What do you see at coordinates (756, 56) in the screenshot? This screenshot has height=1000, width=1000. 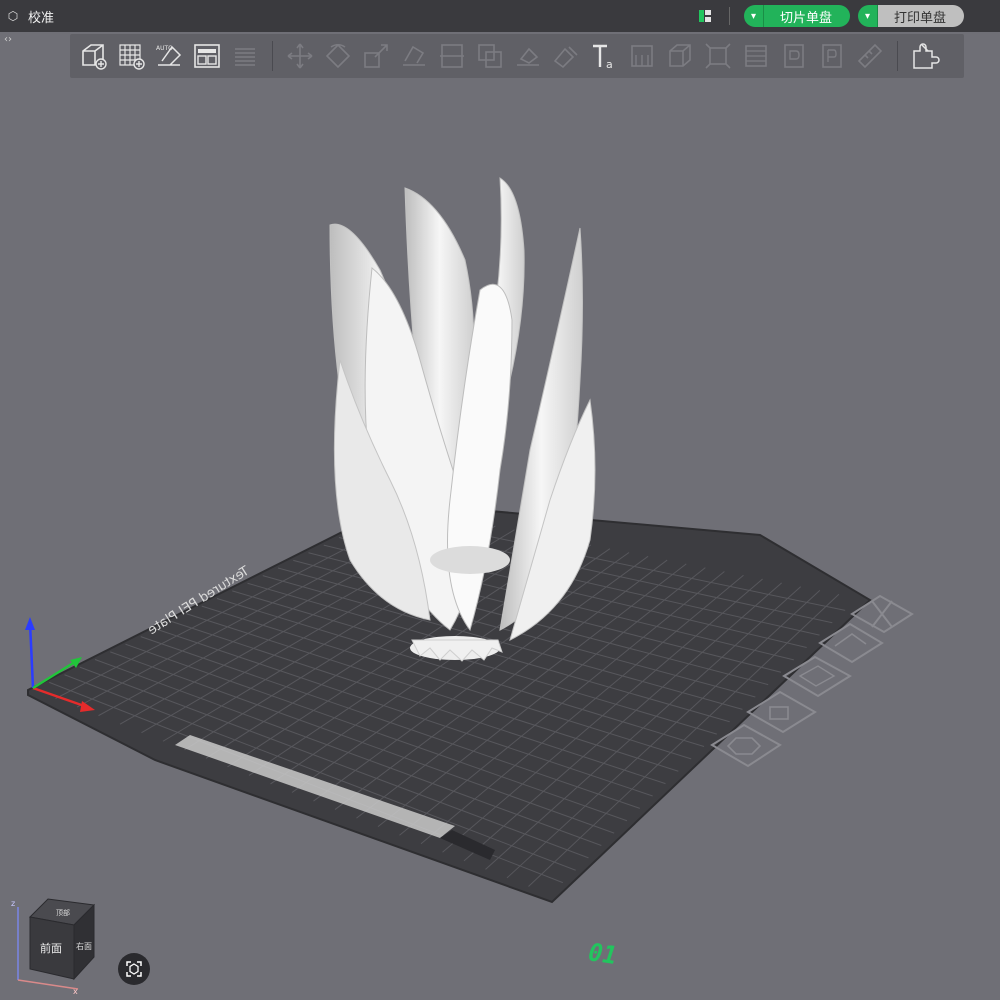 I see `variable-layer-icon` at bounding box center [756, 56].